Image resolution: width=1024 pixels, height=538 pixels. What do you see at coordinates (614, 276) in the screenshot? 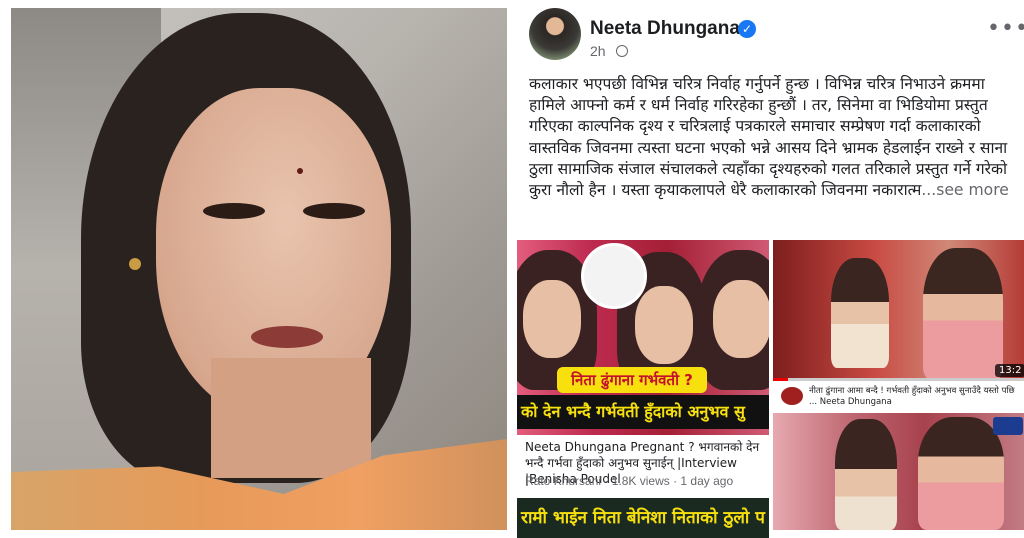
I see `inset-photo` at bounding box center [614, 276].